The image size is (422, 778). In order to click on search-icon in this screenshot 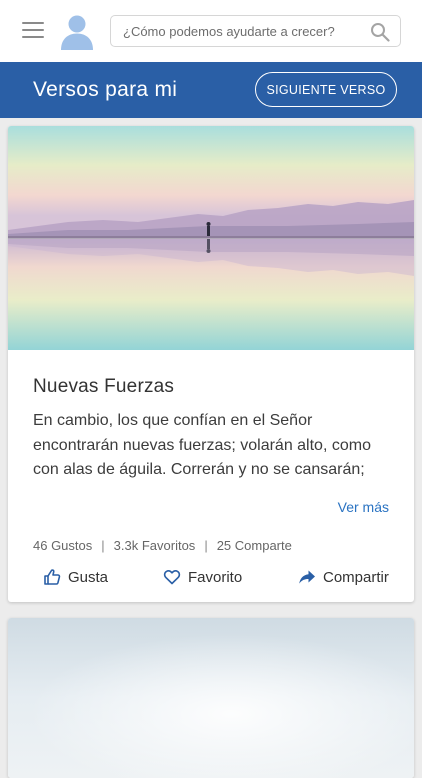, I will do `click(380, 32)`.